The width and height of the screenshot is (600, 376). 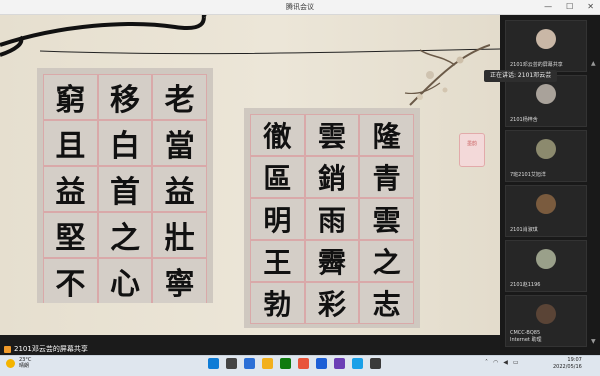 I want to click on calligraphy-char: 且, so click(x=70, y=143).